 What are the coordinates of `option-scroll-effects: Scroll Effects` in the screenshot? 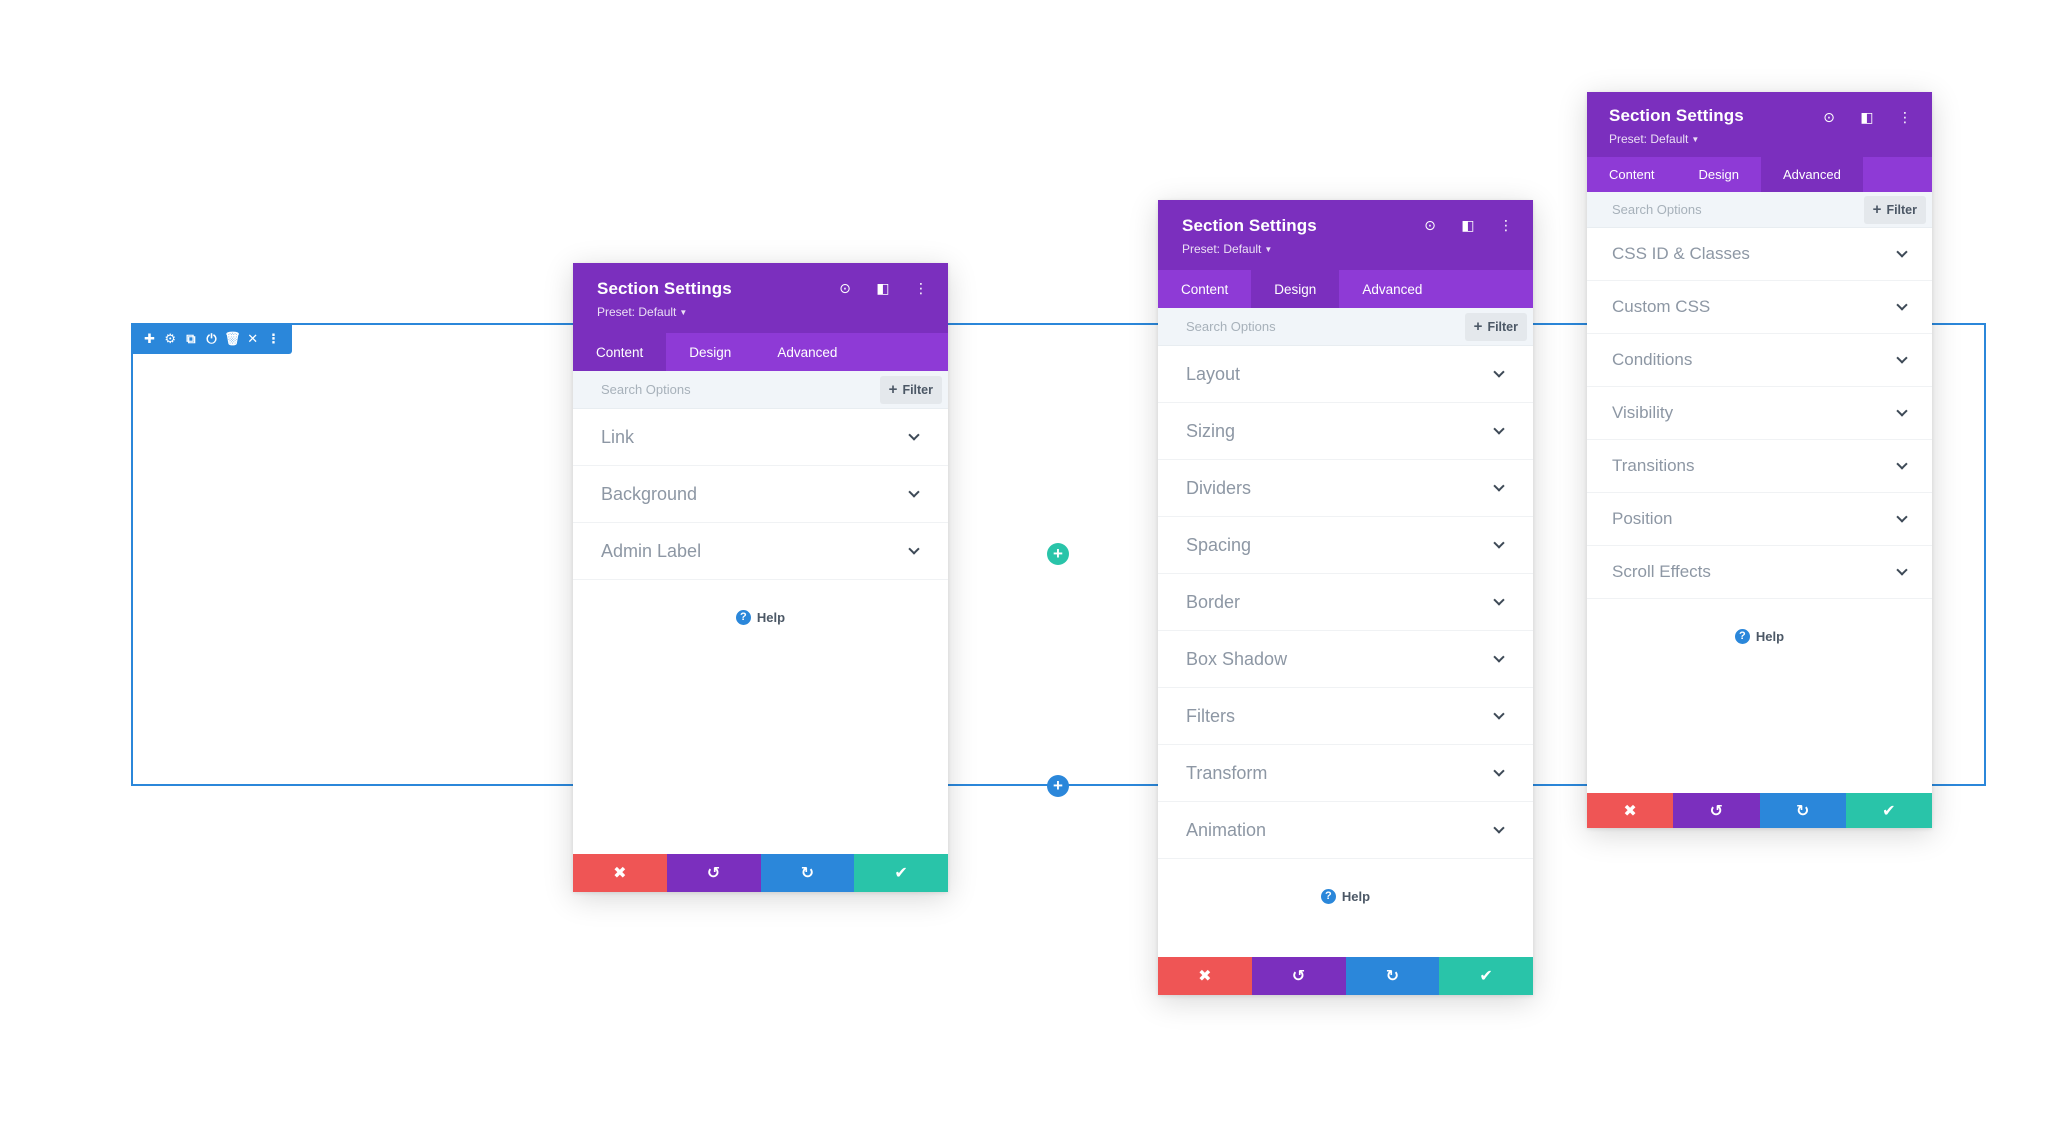 It's located at (1759, 572).